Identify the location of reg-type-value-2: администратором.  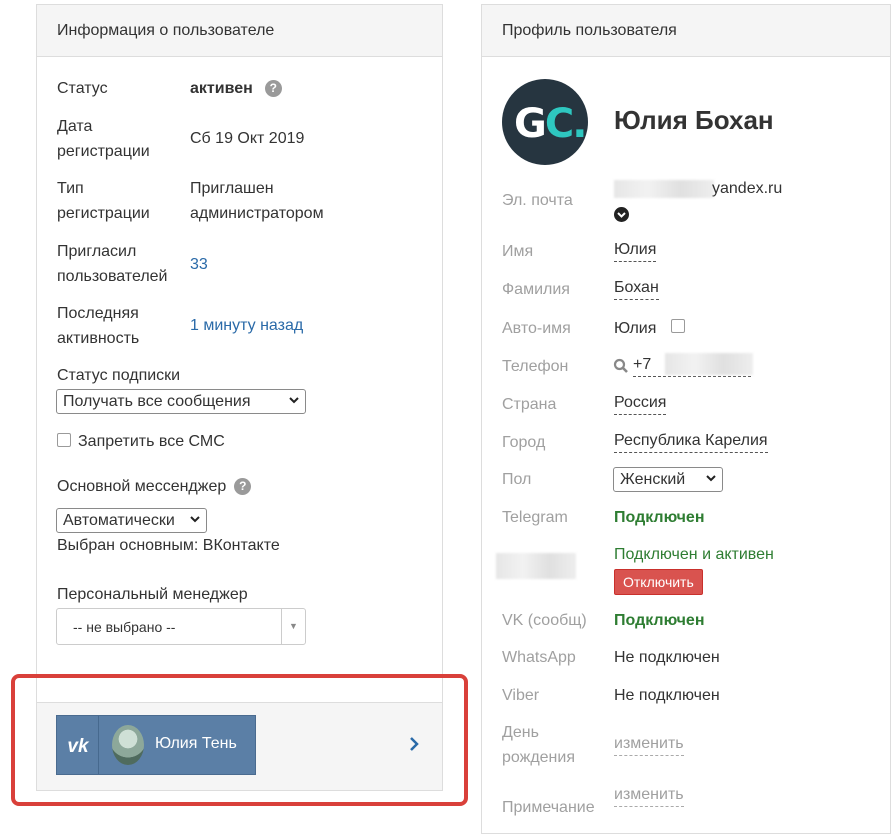
(257, 213).